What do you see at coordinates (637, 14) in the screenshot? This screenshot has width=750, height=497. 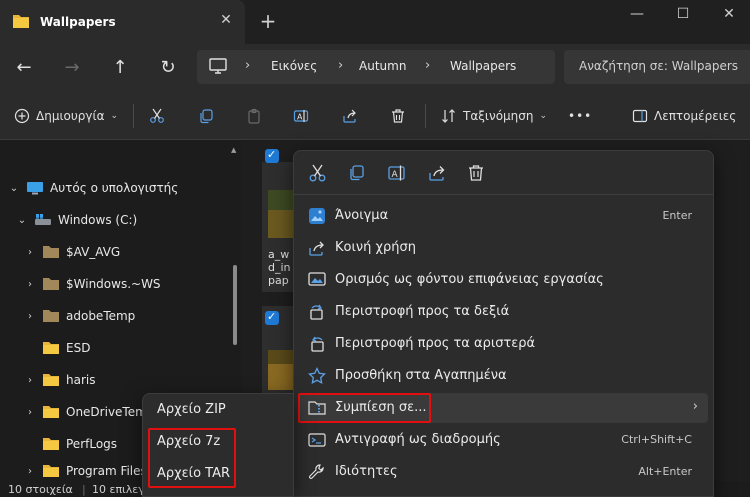 I see `minimize-button: —` at bounding box center [637, 14].